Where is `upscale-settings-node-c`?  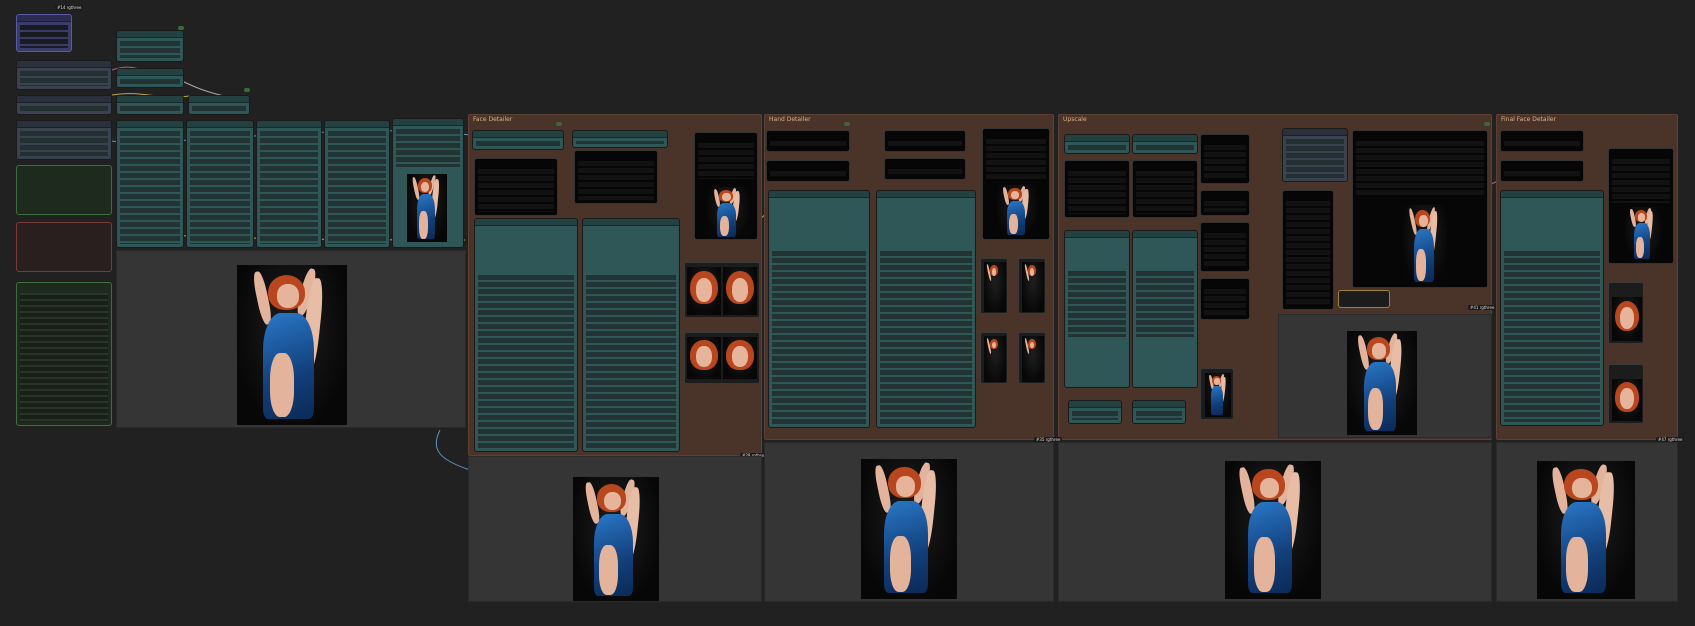 upscale-settings-node-c is located at coordinates (1225, 247).